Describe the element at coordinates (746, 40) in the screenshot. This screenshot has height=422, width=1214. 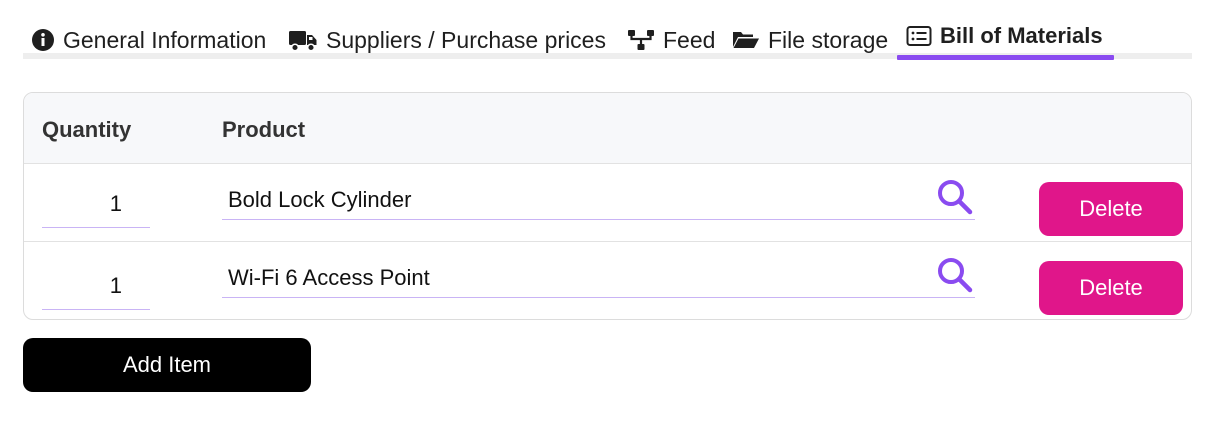
I see `folder-open-icon` at that location.